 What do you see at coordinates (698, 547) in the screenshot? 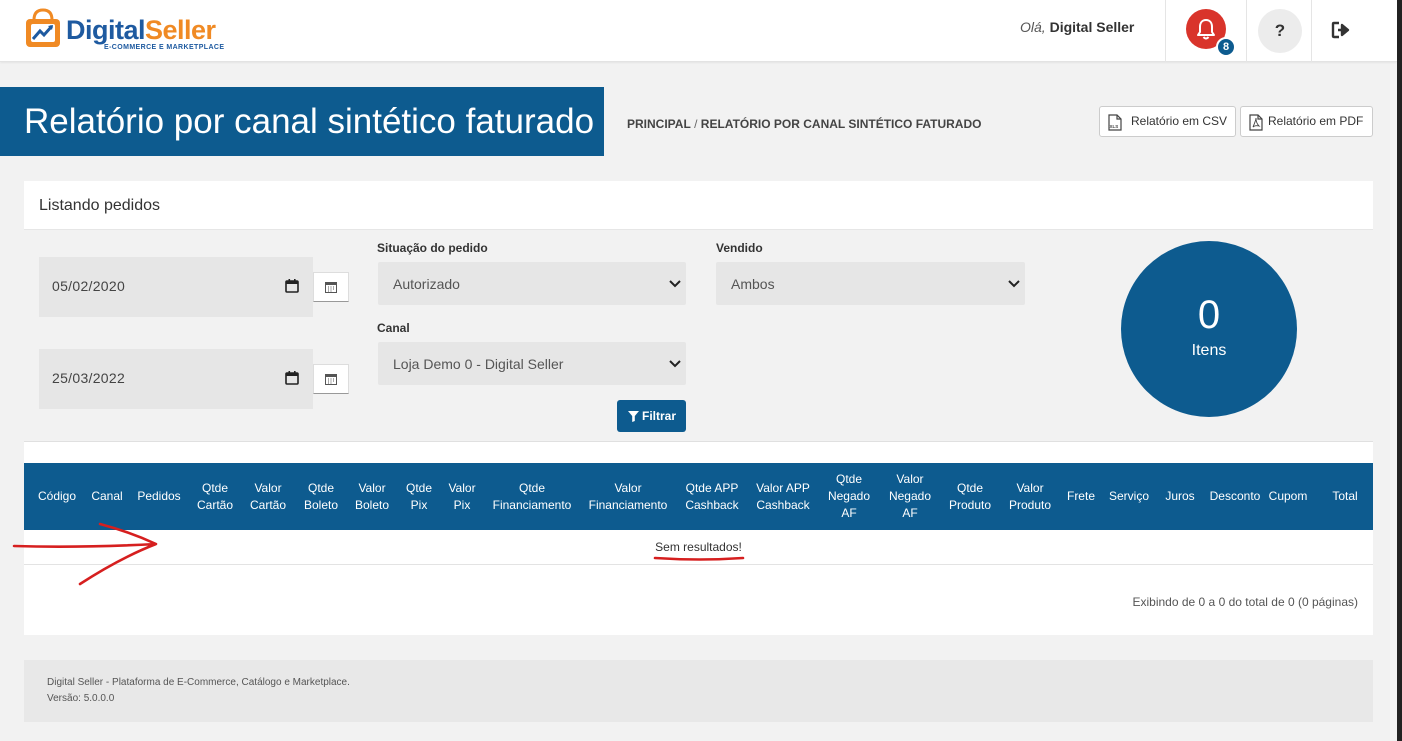
I see `empty-results-message: Sem resultados!` at bounding box center [698, 547].